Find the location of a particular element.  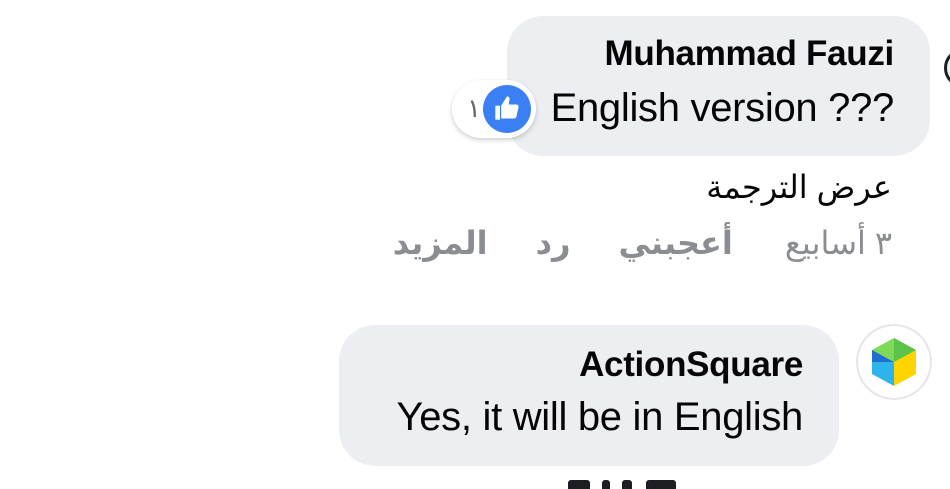

reaction-summary: ١ is located at coordinates (494, 109).